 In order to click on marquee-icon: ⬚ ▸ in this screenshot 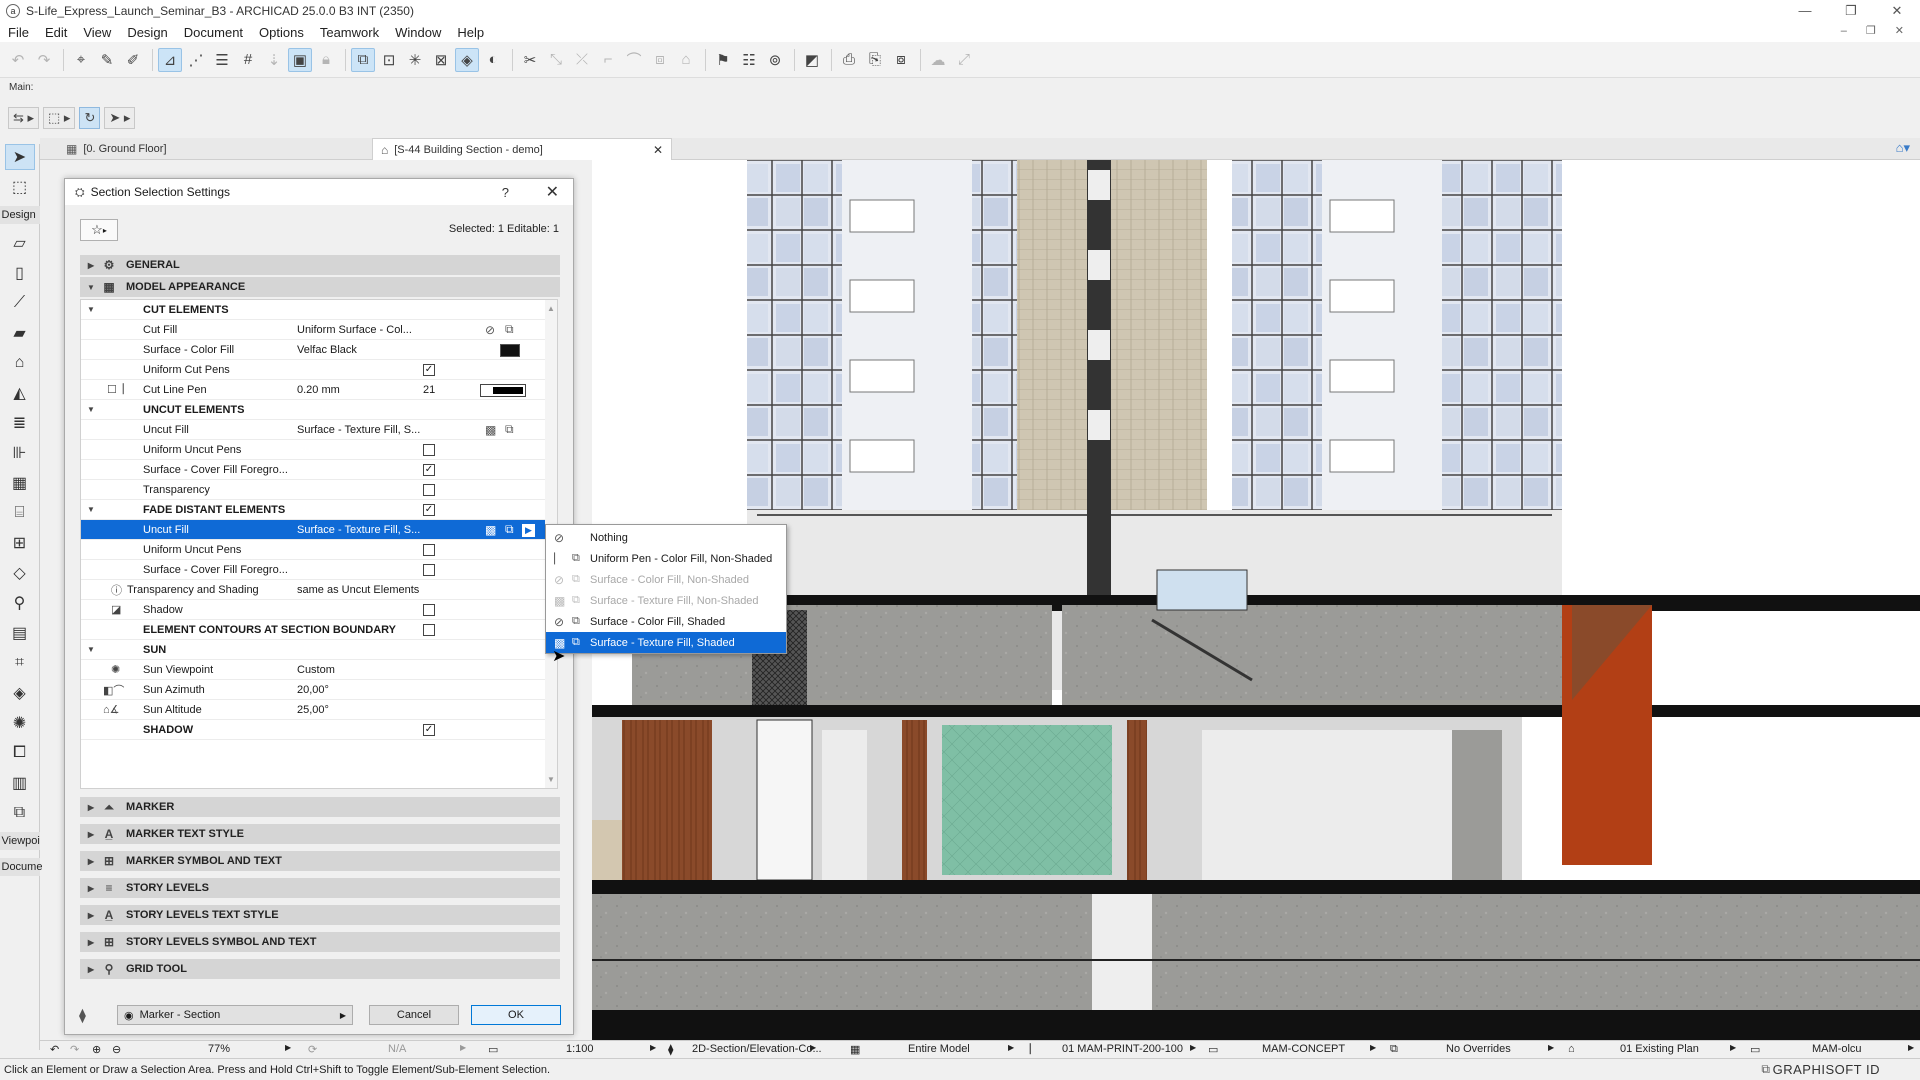, I will do `click(59, 118)`.